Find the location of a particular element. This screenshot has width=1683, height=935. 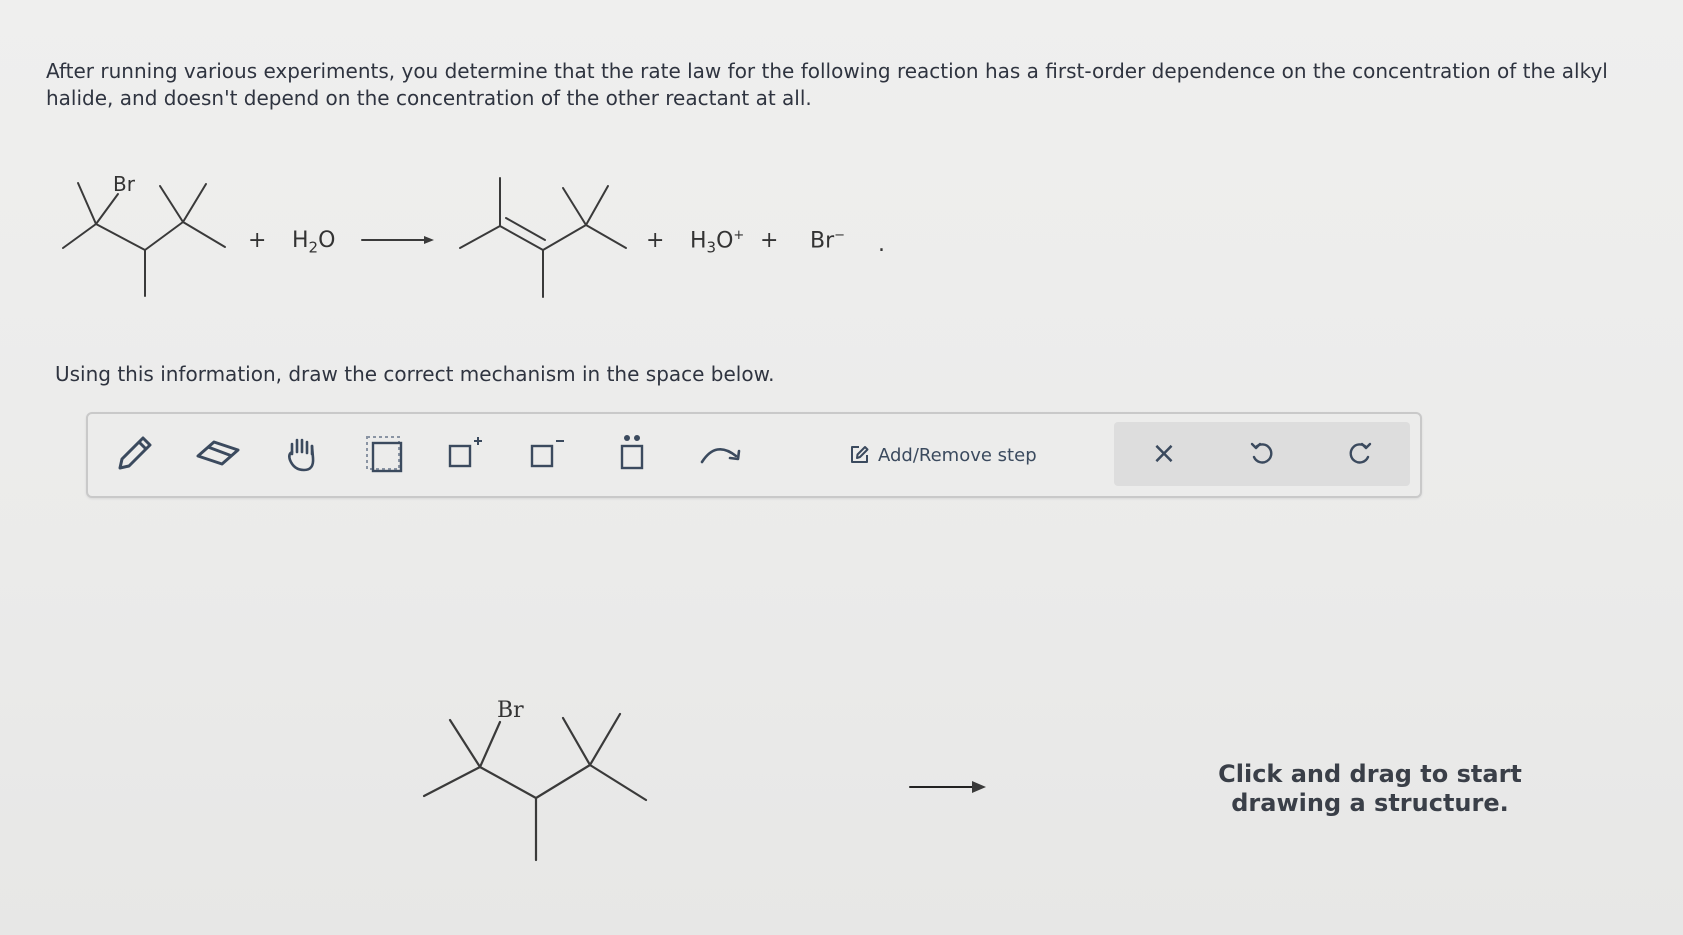

close-icon: × is located at coordinates (1164, 453).